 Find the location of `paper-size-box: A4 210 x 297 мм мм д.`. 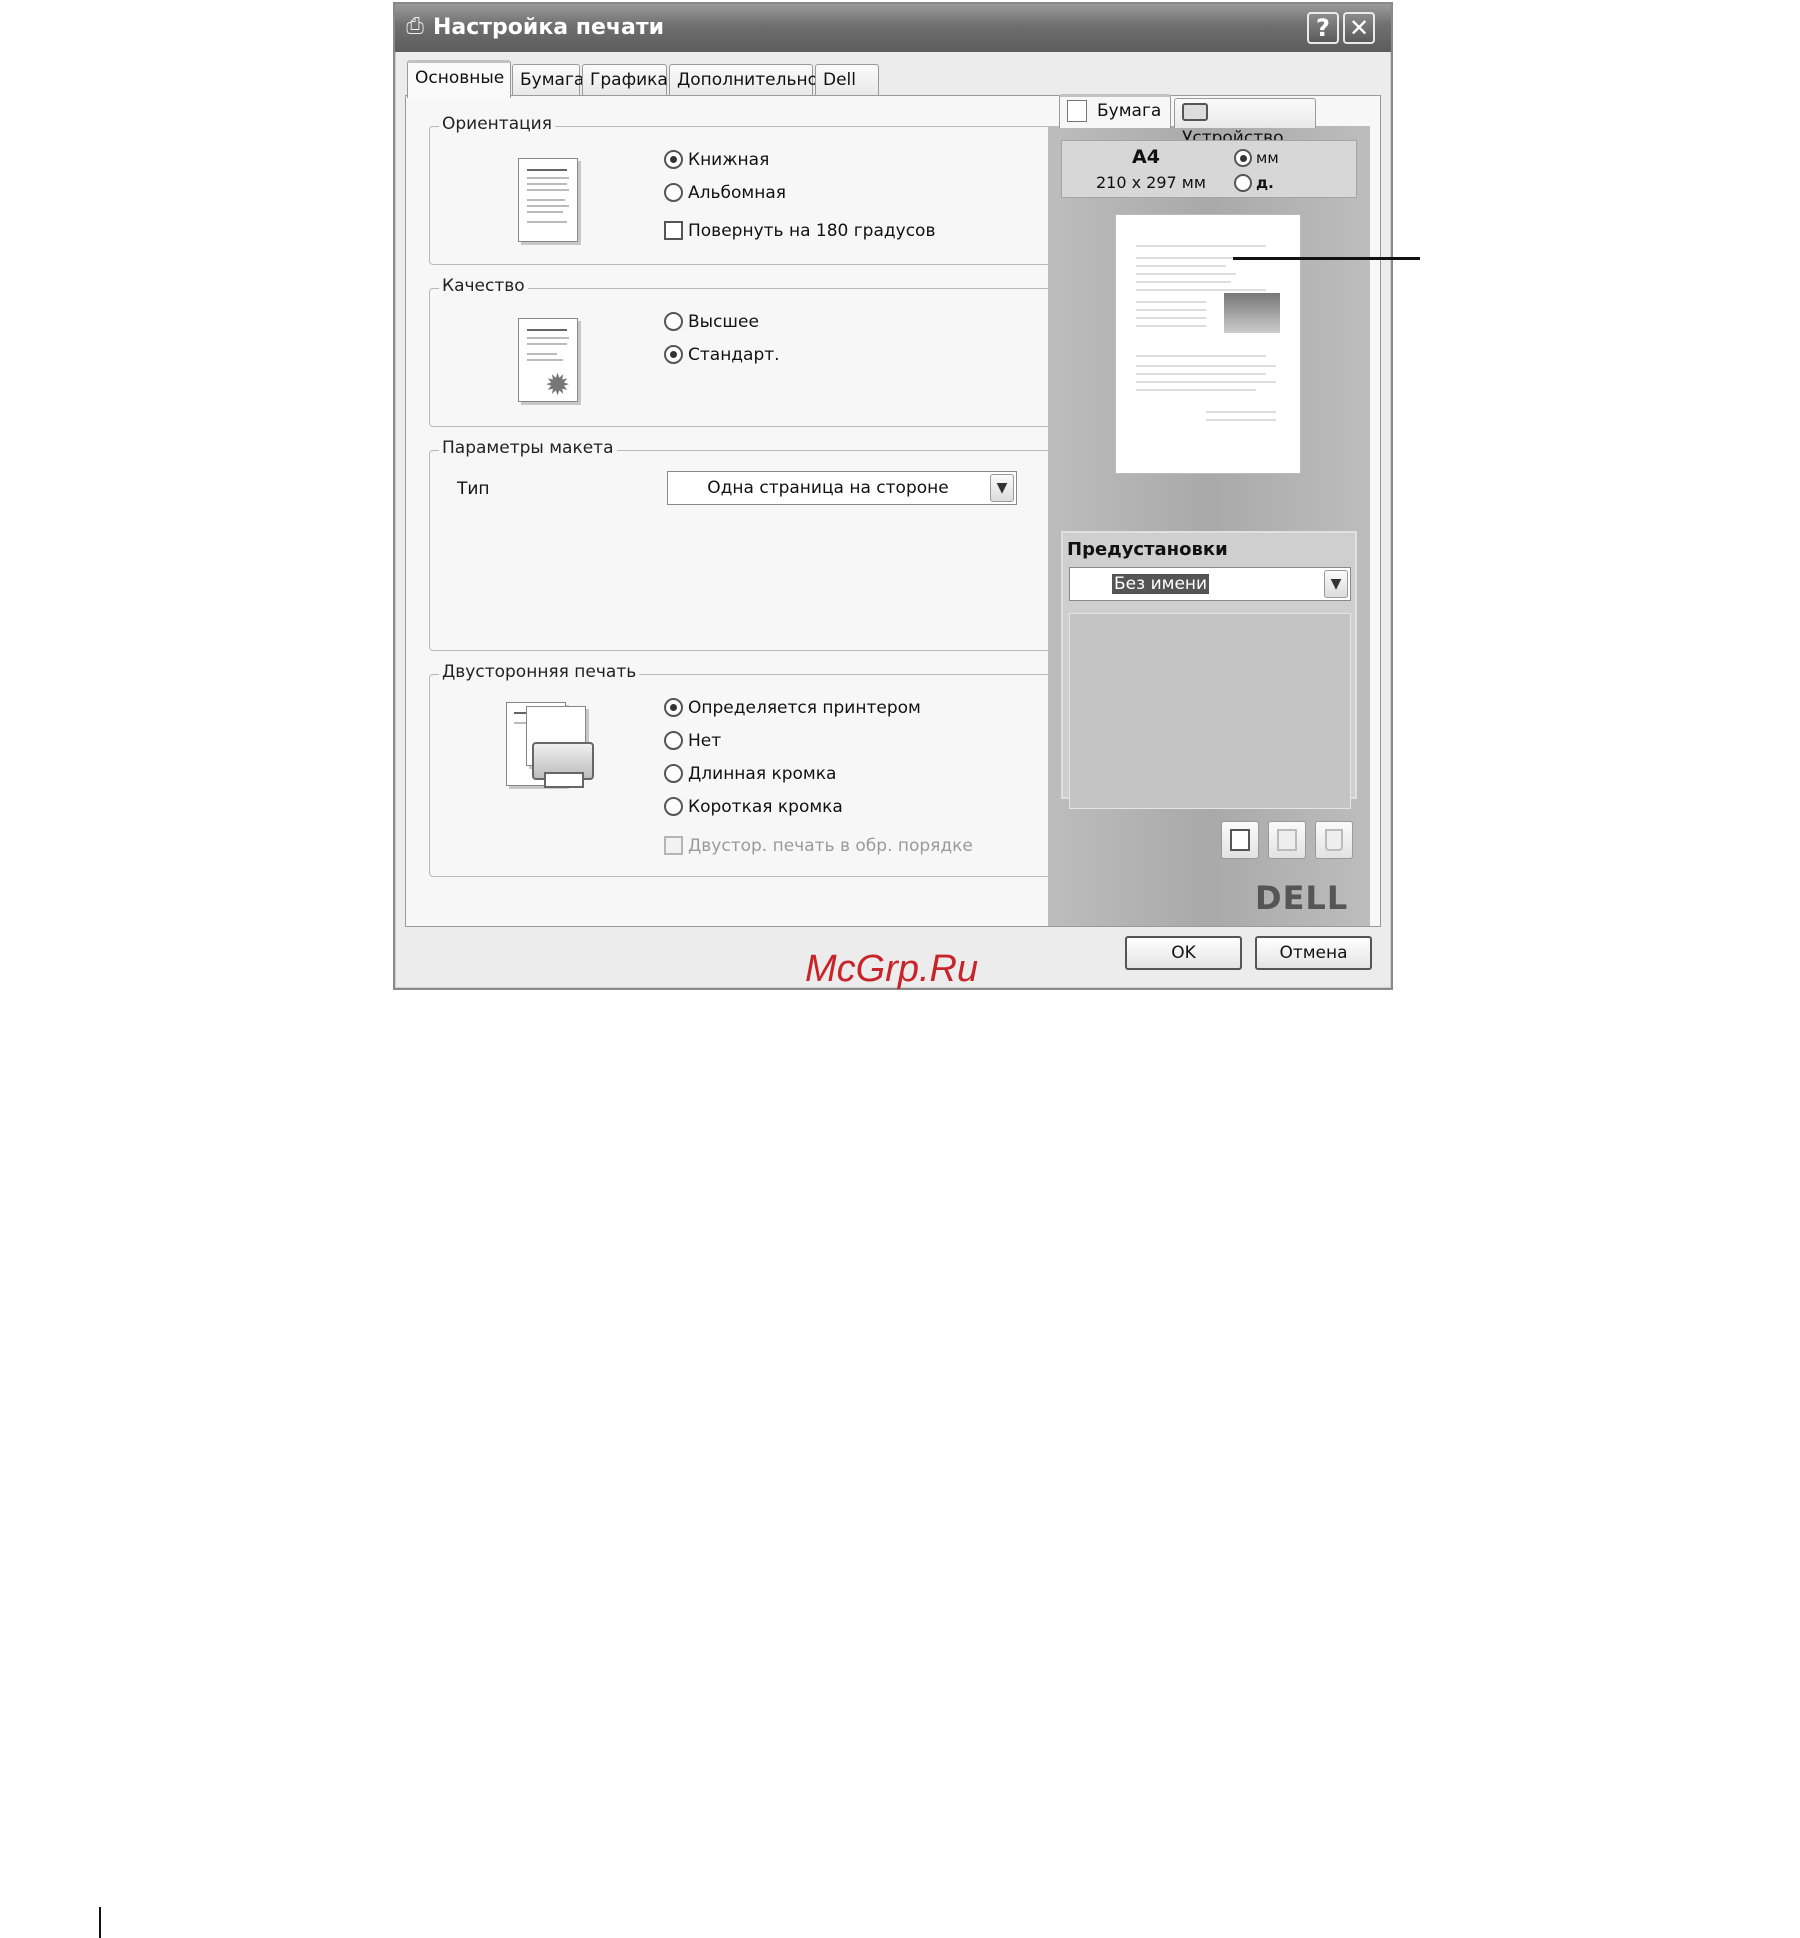

paper-size-box: A4 210 x 297 мм мм д. is located at coordinates (1209, 169).